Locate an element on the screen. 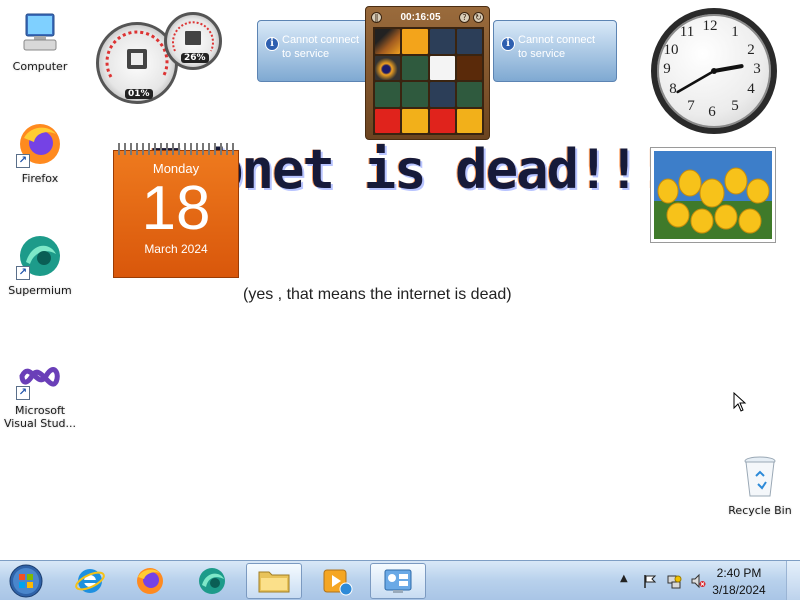  desktop-icon-label: Supermium is located at coordinates (40, 290).